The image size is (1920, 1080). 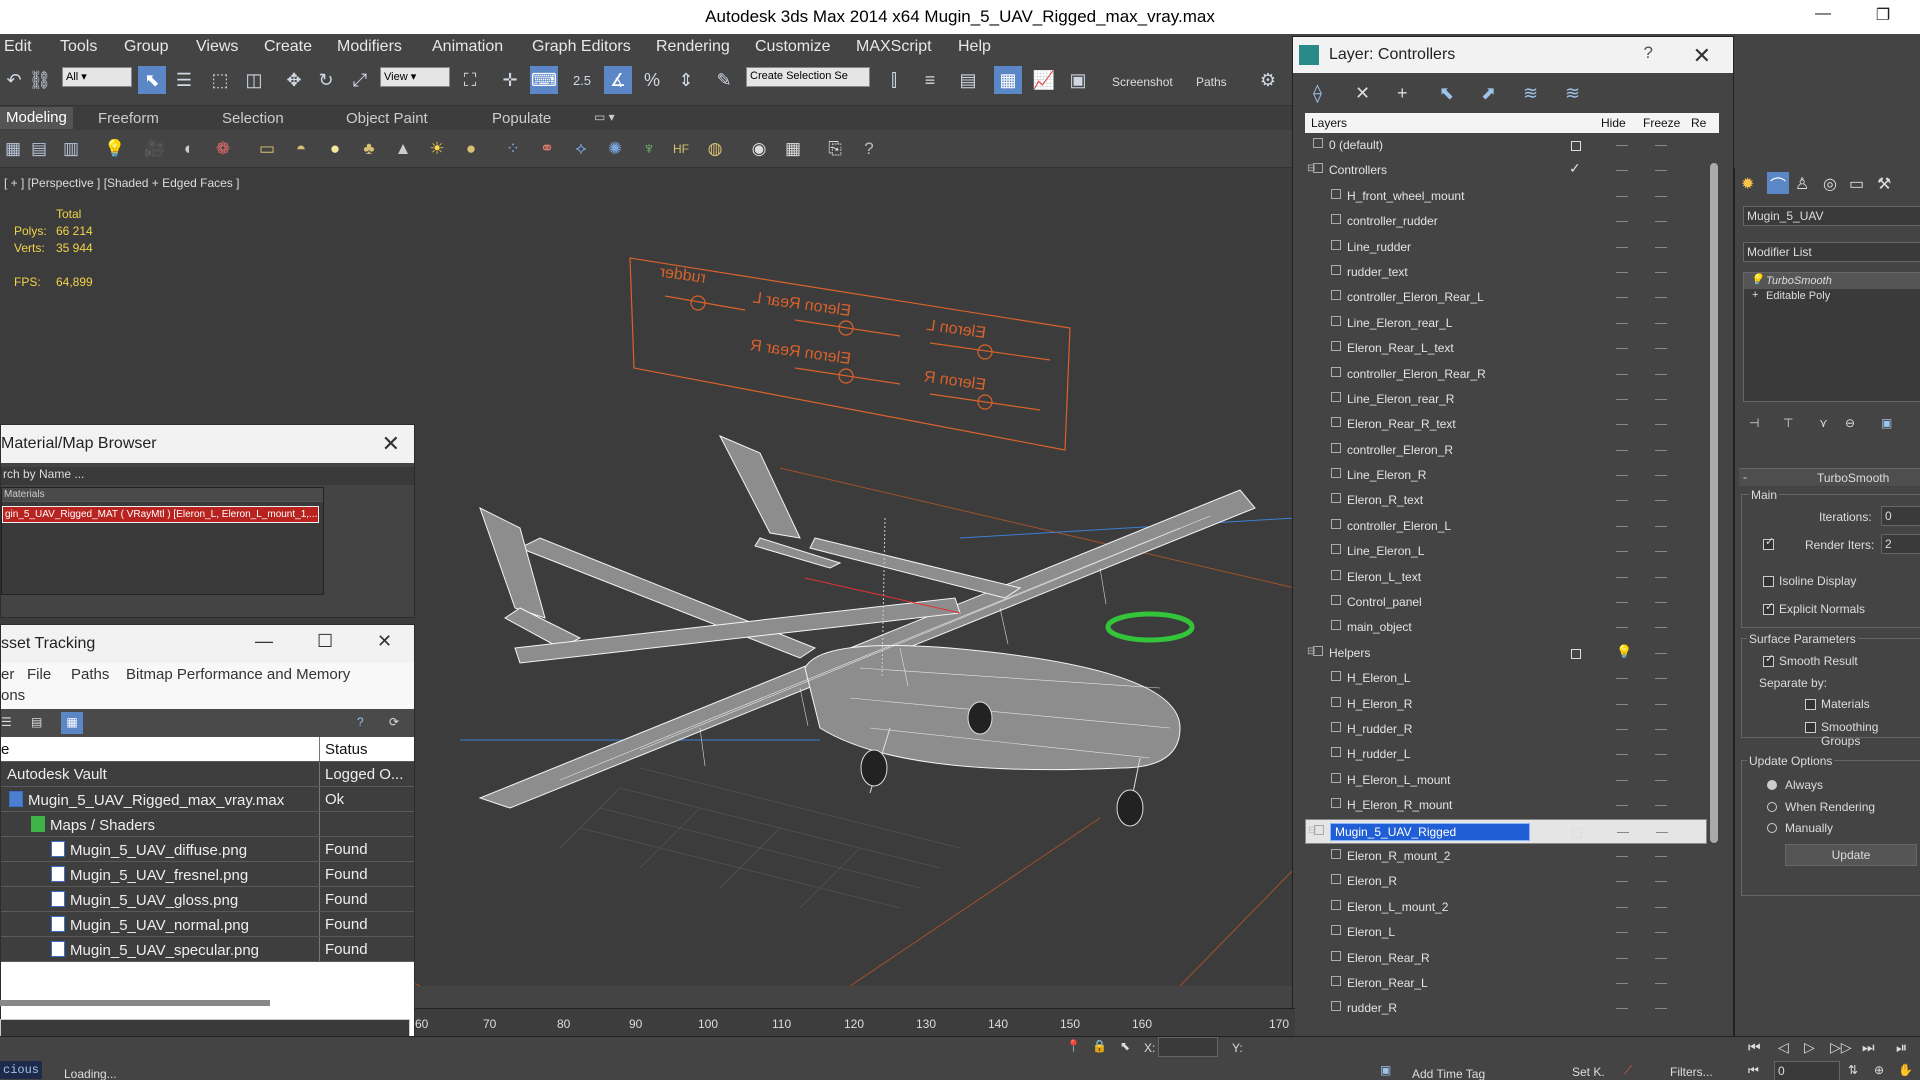 What do you see at coordinates (369, 149) in the screenshot?
I see `plant-icon: ♣` at bounding box center [369, 149].